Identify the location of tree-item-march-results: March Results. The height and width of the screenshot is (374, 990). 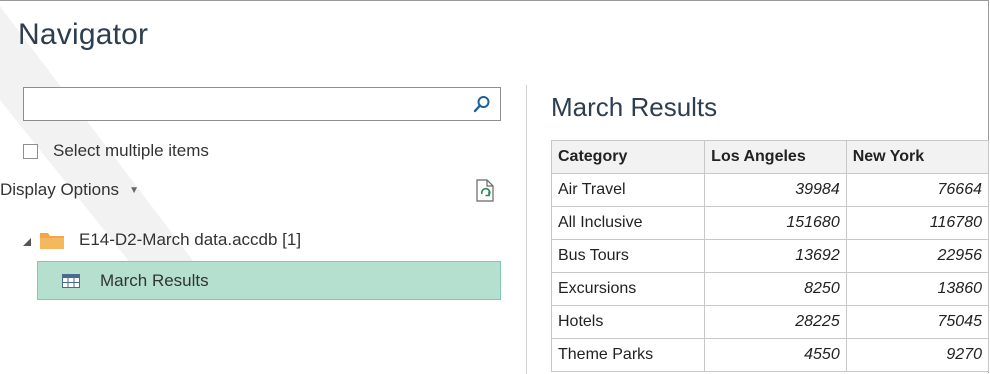
(269, 280).